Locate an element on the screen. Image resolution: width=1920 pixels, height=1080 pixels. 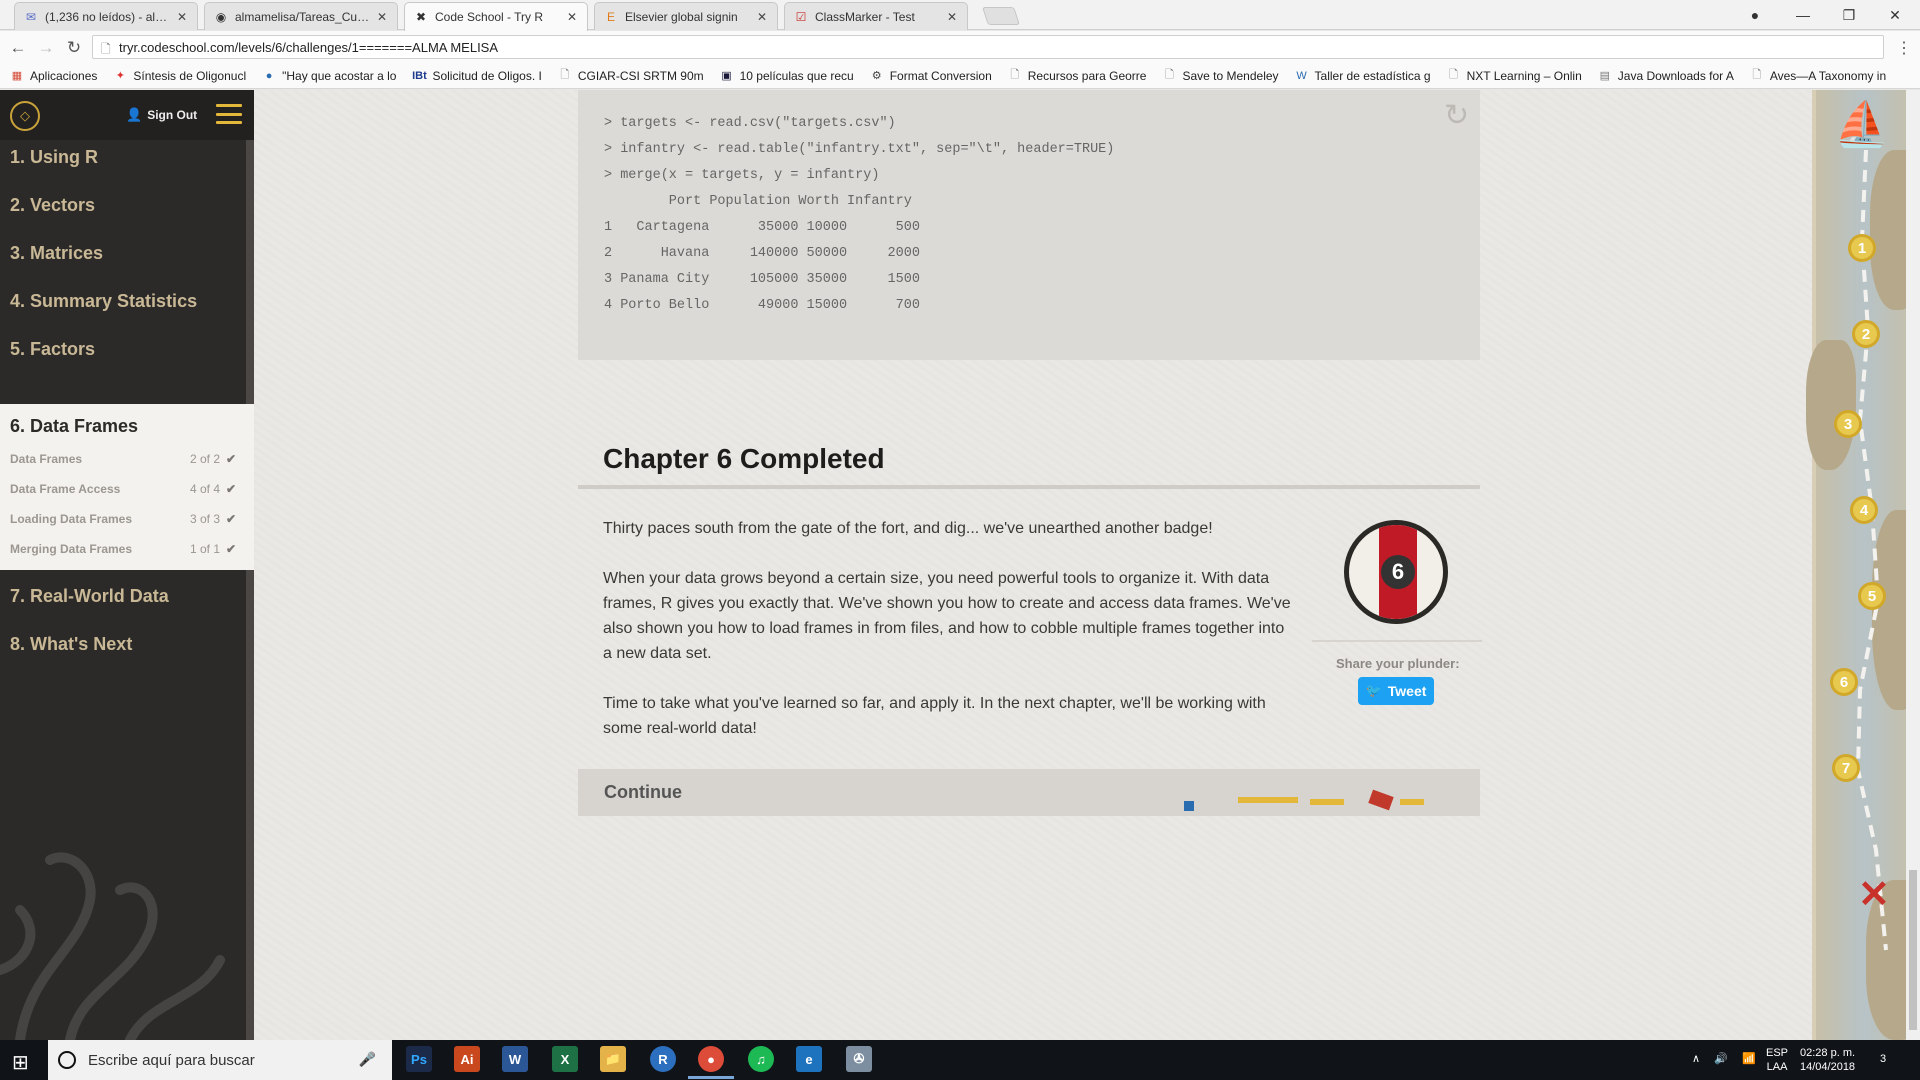
page-info-icon: 🗋 is located at coordinates (106, 50).